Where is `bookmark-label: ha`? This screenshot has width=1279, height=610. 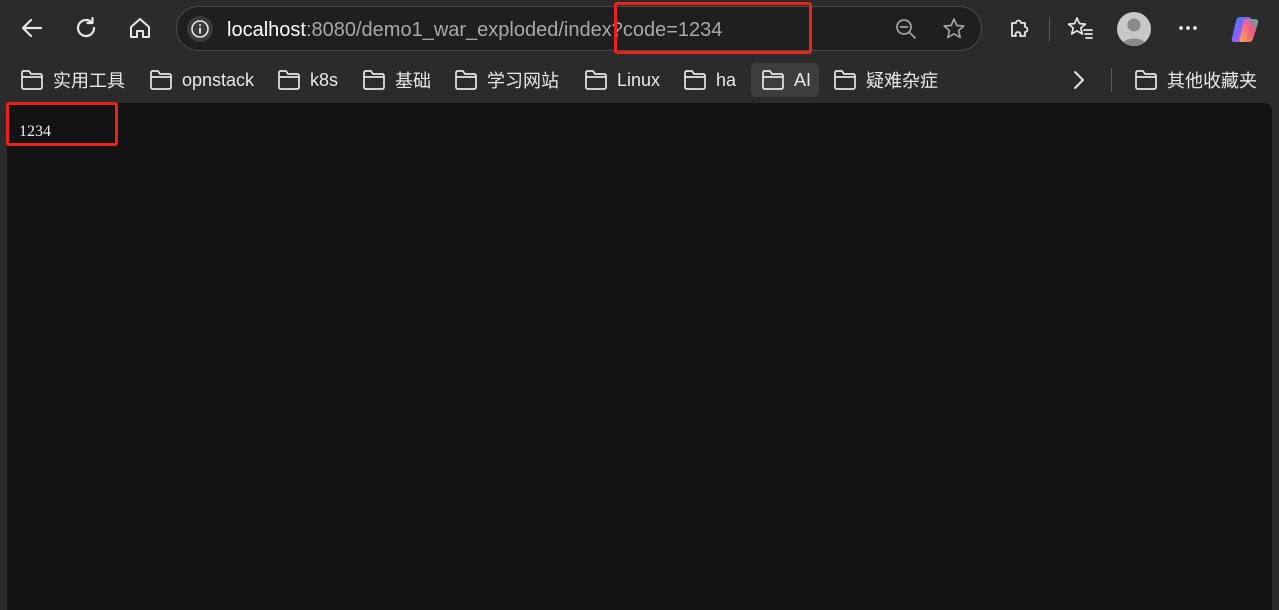 bookmark-label: ha is located at coordinates (726, 79).